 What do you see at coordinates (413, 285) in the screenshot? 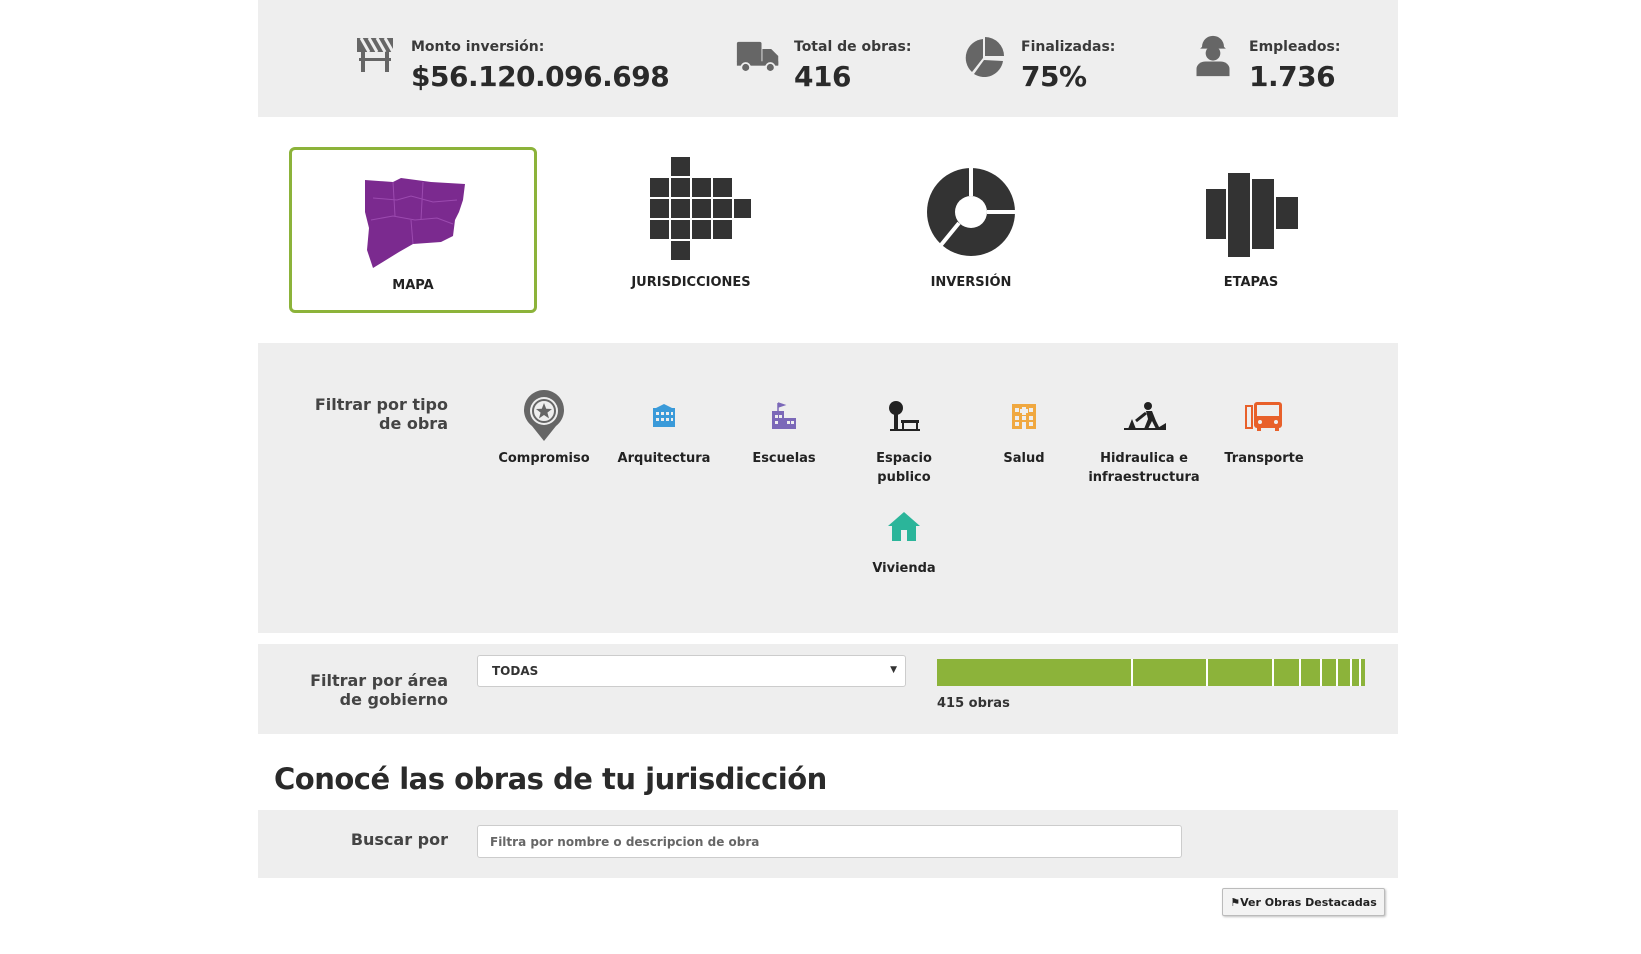
I see `tab-label: MAPA` at bounding box center [413, 285].